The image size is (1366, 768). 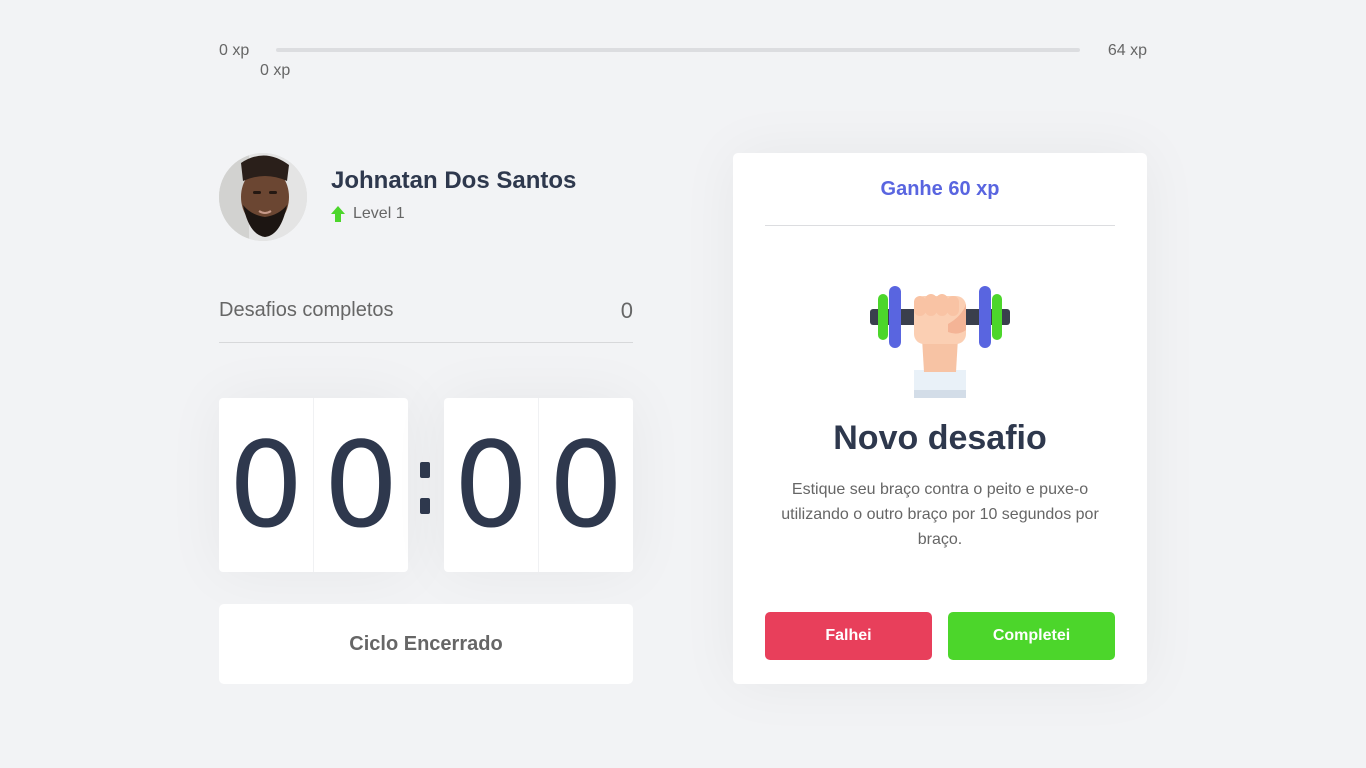 I want to click on colon-dot-top, so click(x=425, y=470).